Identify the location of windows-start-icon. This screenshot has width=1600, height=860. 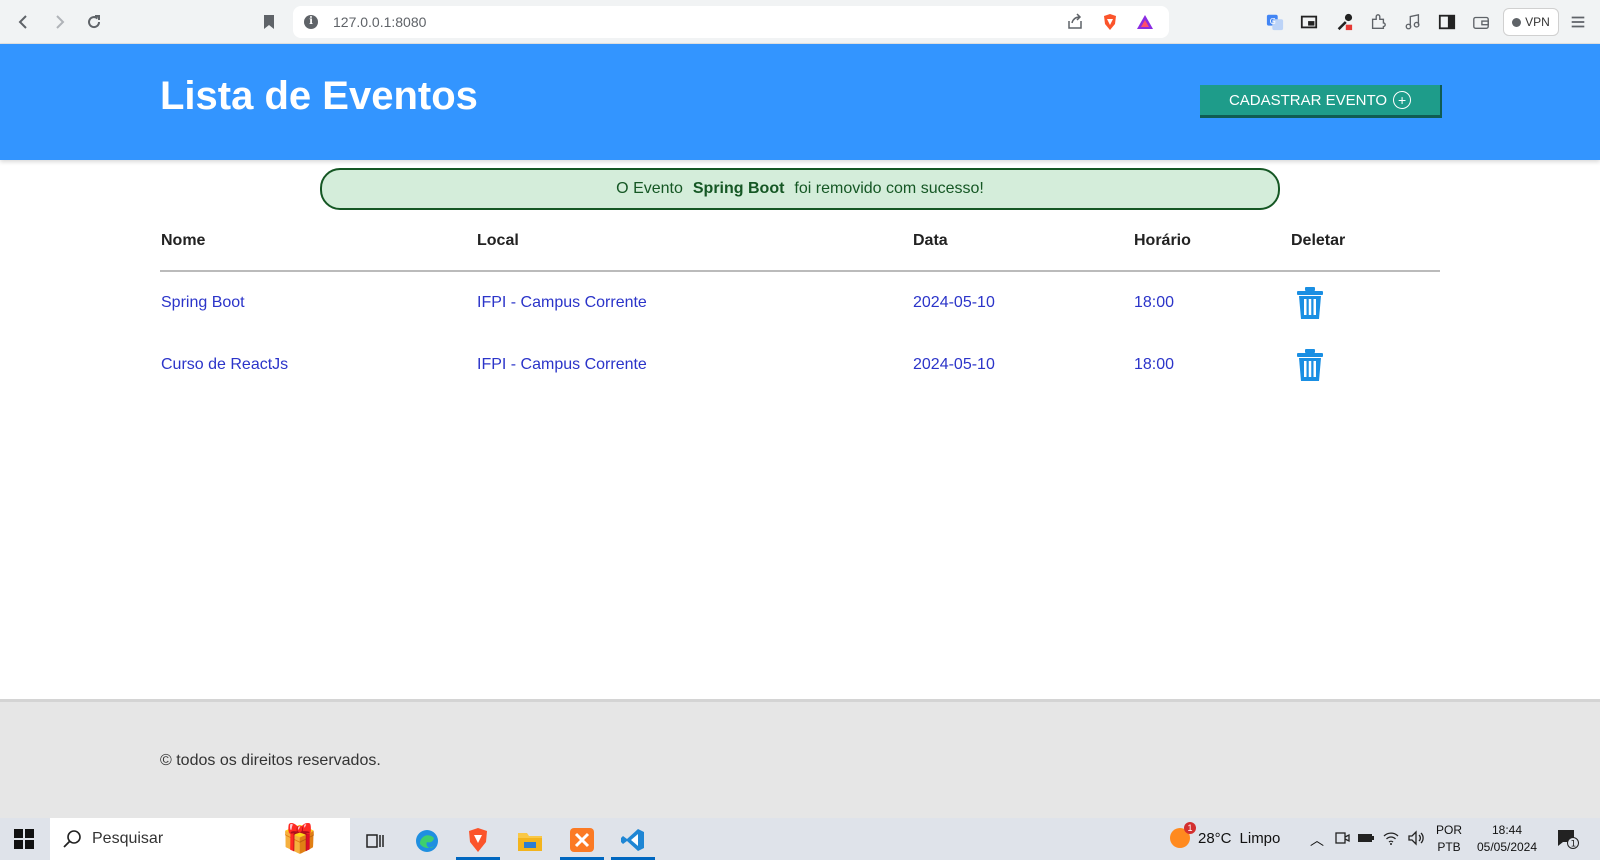
(24, 839).